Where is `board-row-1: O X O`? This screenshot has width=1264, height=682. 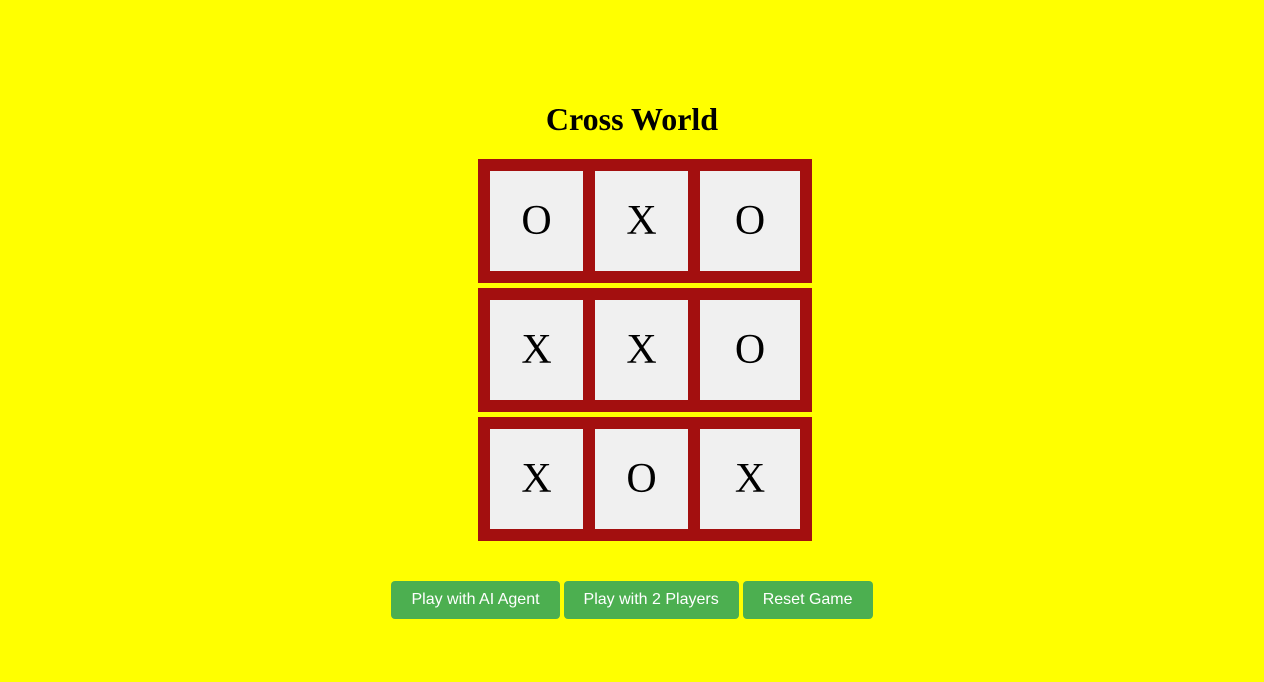
board-row-1: O X O is located at coordinates (645, 221).